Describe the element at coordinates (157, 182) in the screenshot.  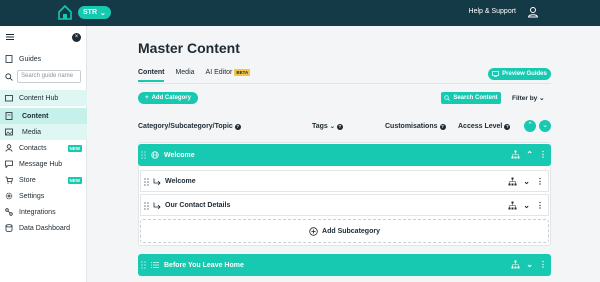
I see `subdirectory-arrow-icon` at that location.